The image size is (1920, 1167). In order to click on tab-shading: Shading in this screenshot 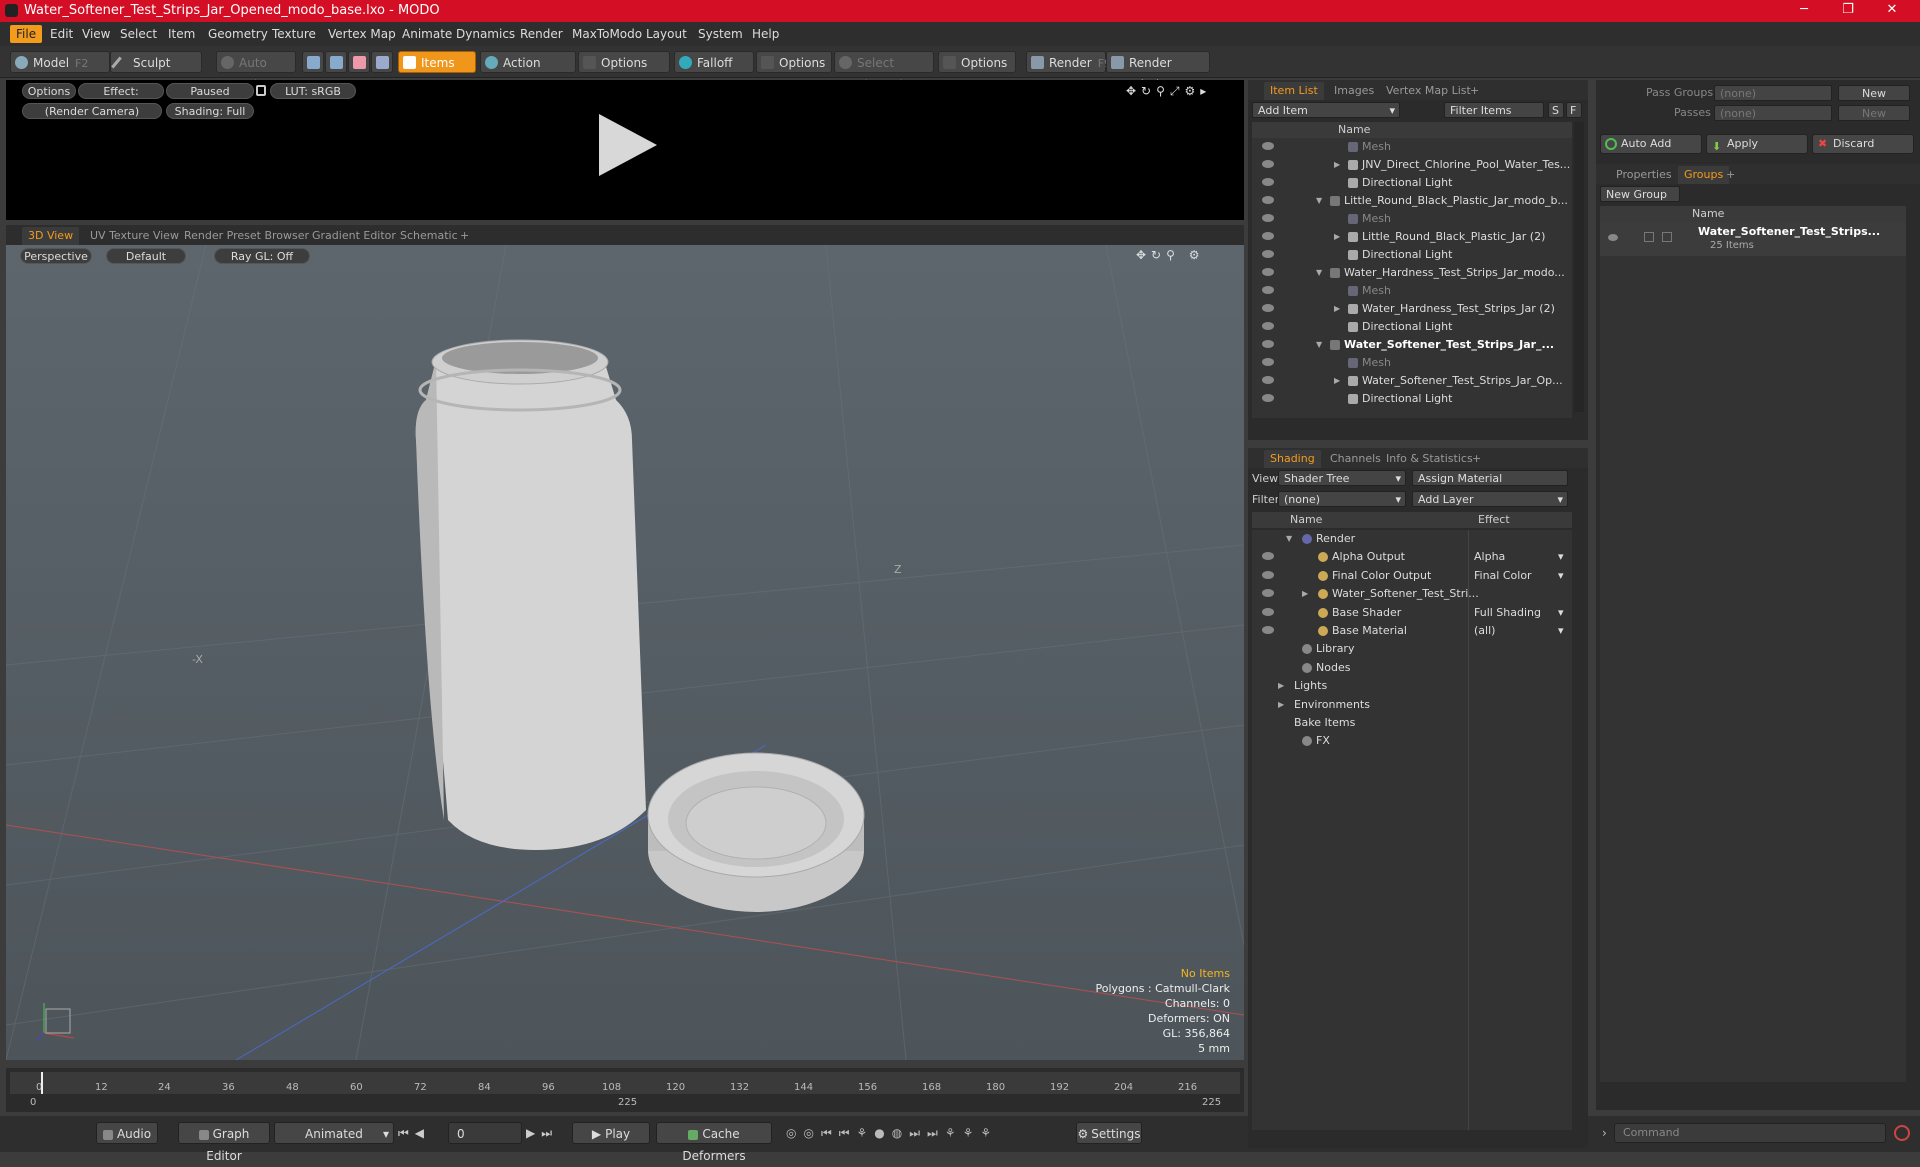, I will do `click(1292, 459)`.